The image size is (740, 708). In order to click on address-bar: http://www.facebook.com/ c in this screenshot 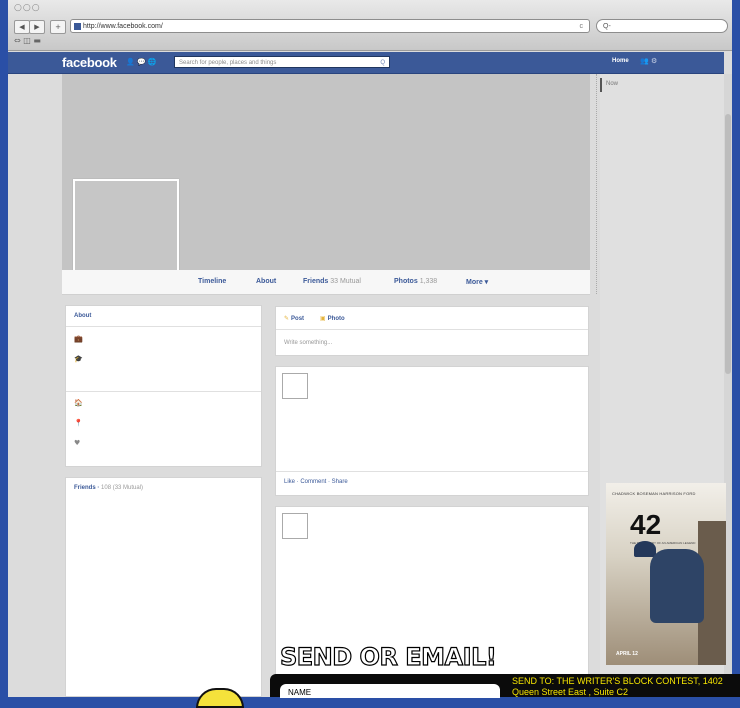, I will do `click(330, 26)`.